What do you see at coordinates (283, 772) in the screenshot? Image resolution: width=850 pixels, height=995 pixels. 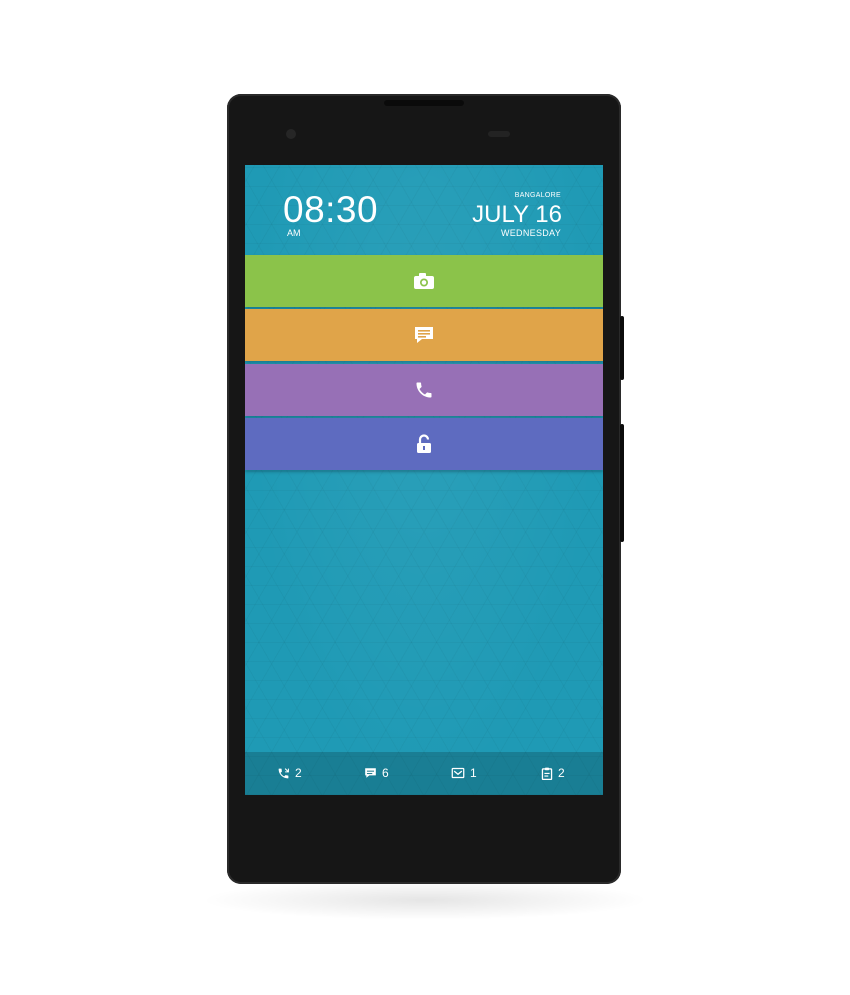 I see `missed-call-icon` at bounding box center [283, 772].